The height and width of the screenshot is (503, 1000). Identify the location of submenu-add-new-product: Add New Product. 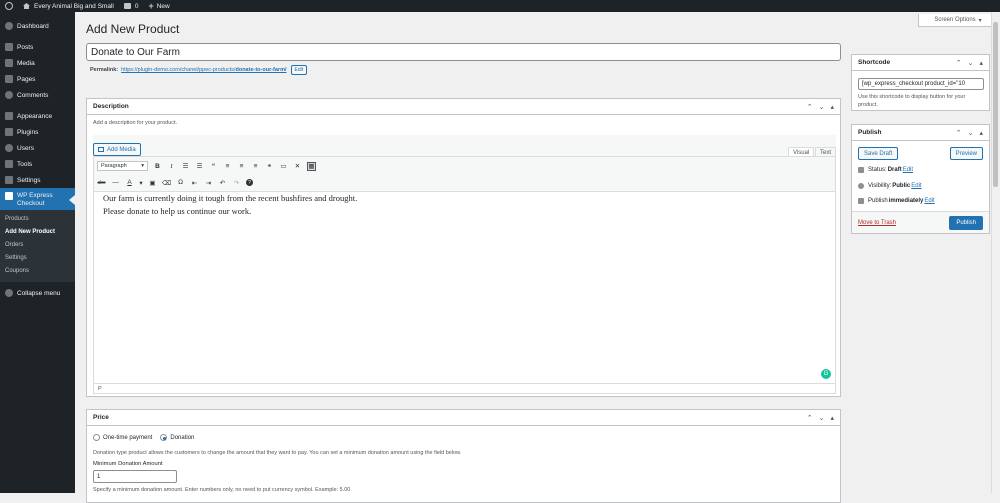
(37, 232).